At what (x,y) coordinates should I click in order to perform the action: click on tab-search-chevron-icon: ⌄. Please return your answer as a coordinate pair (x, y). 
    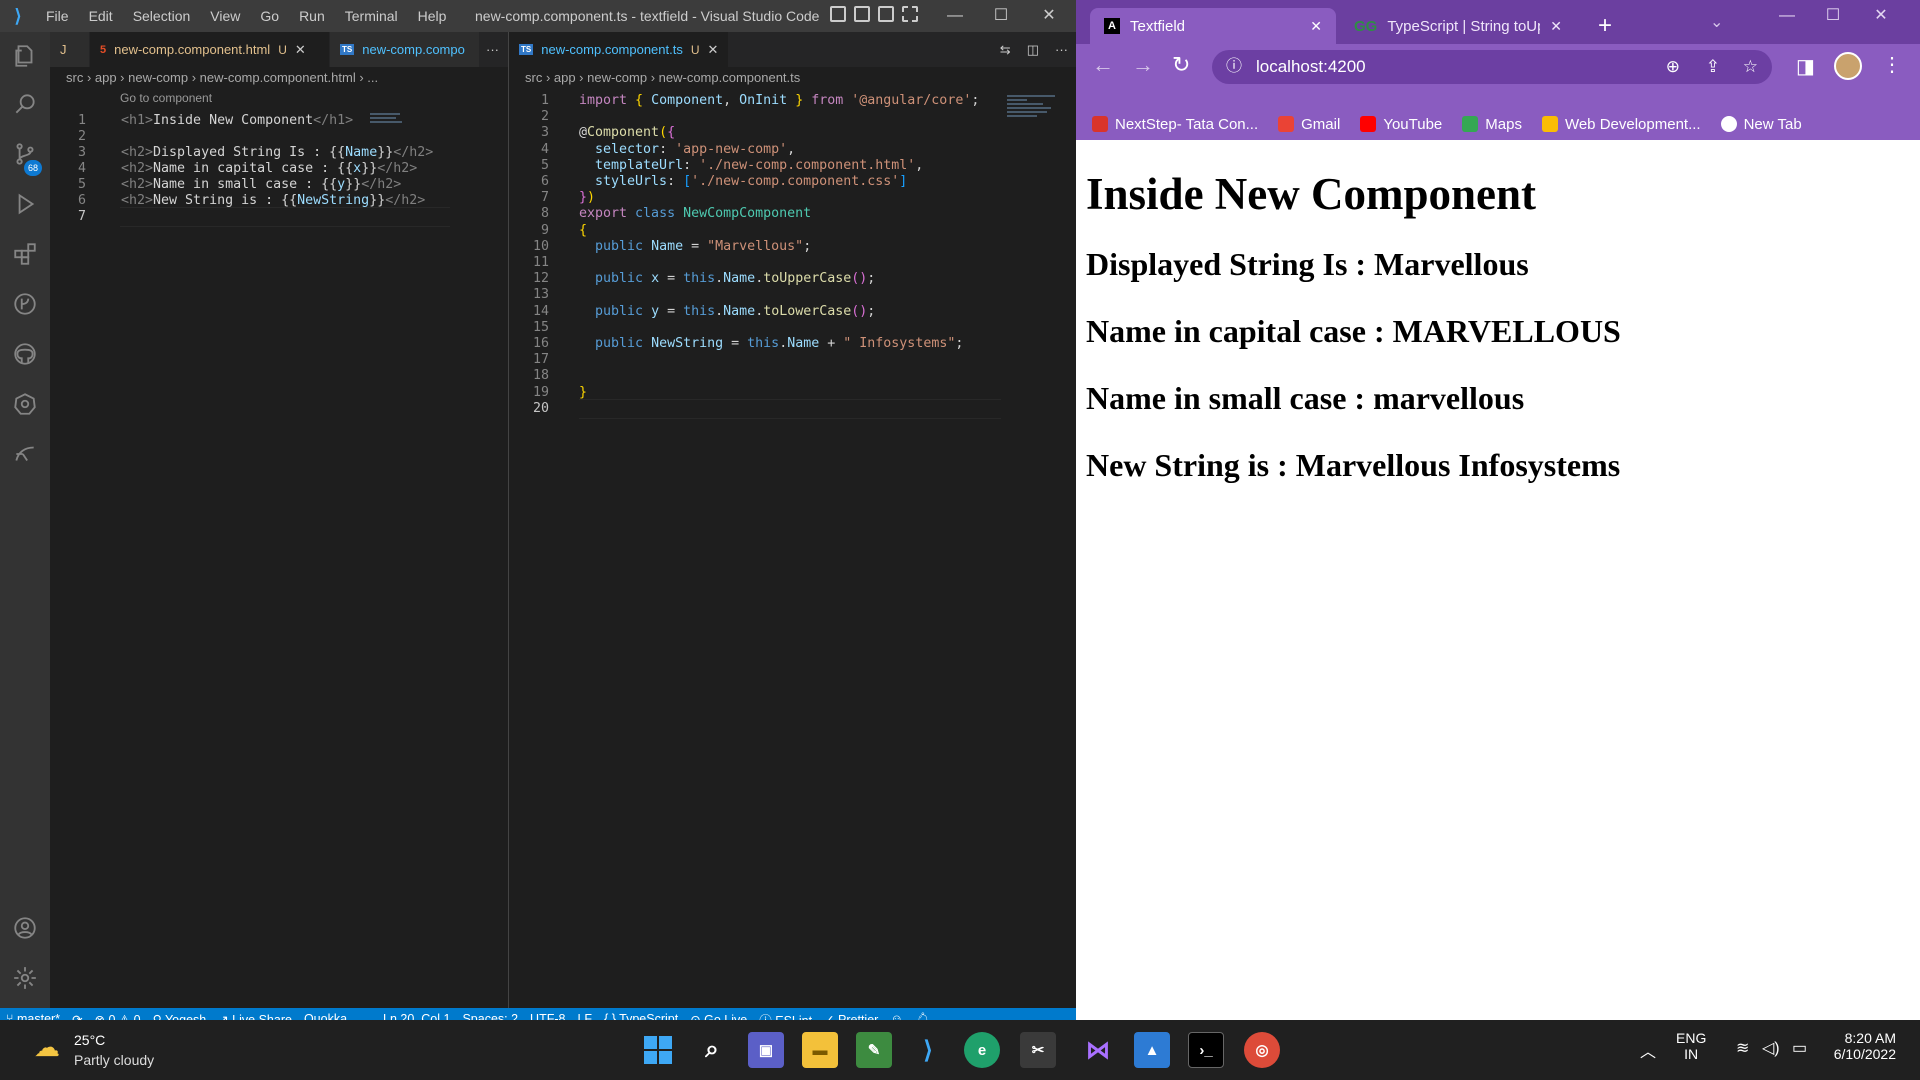
    Looking at the image, I should click on (1716, 22).